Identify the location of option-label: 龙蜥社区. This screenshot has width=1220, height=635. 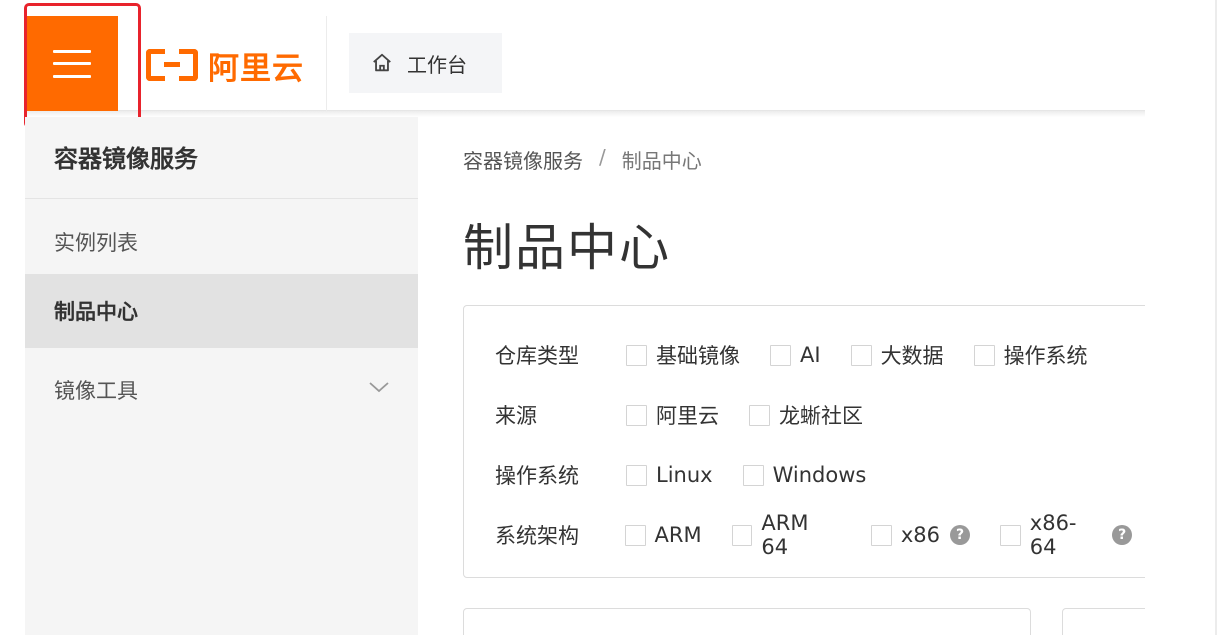
(821, 416).